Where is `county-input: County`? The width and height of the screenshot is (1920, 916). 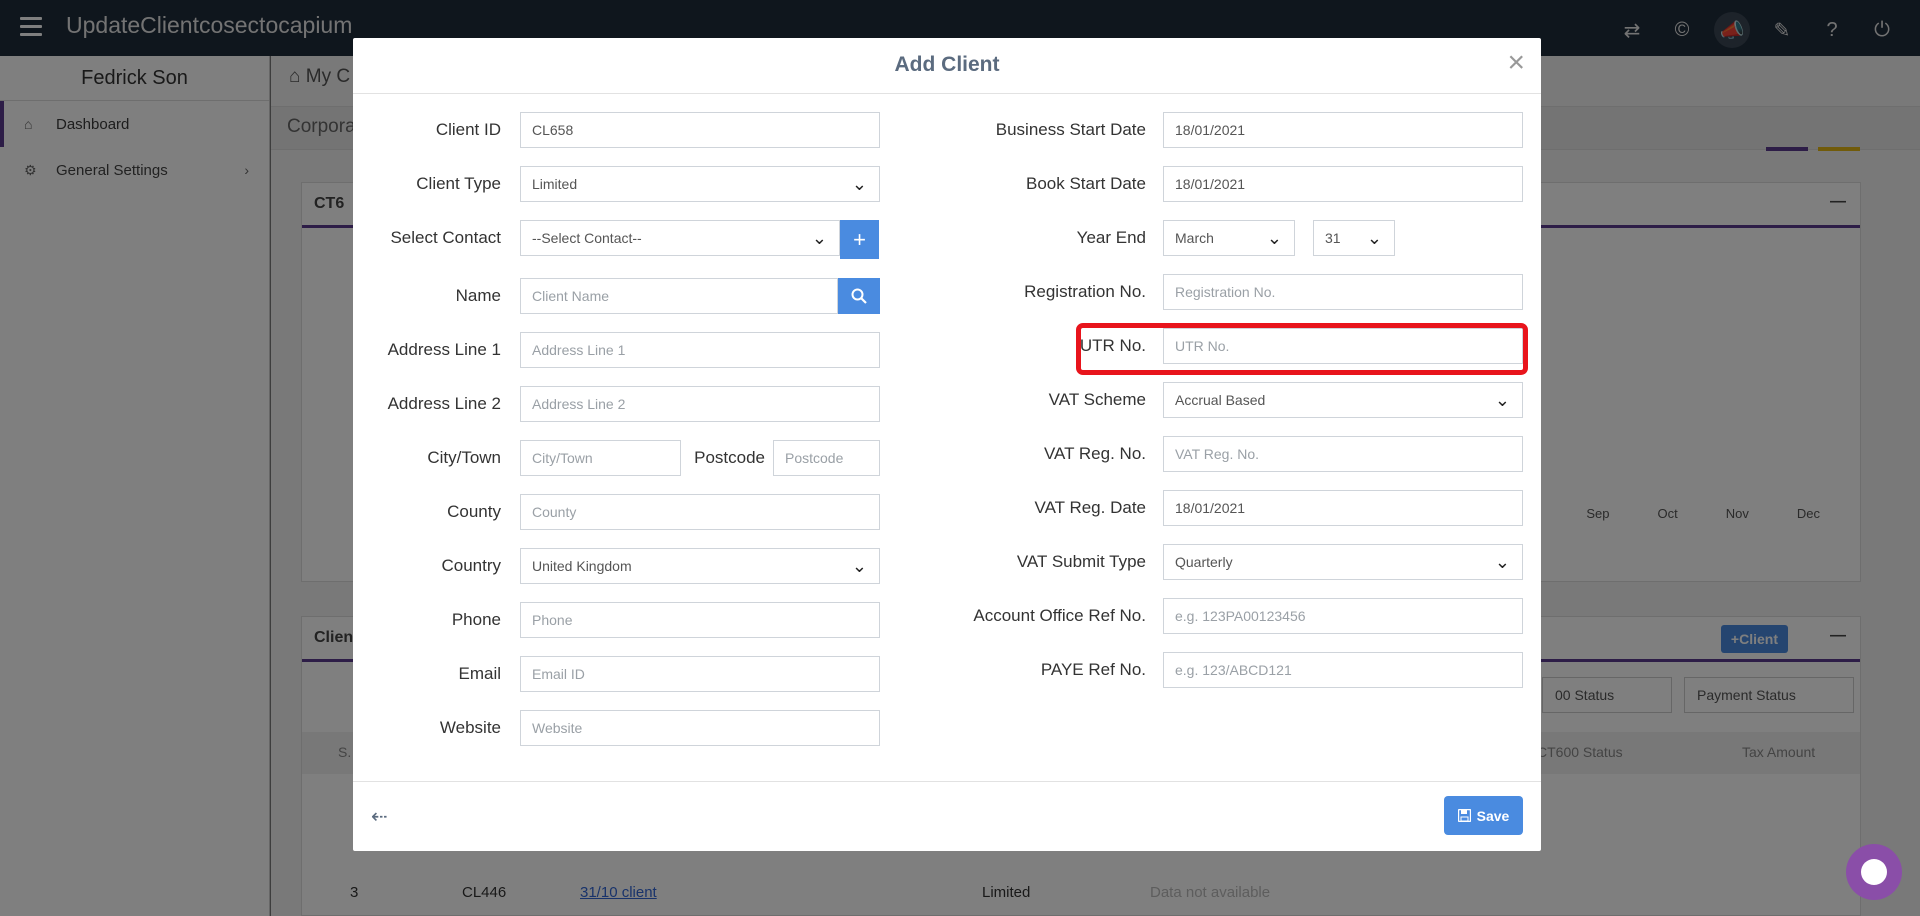 county-input: County is located at coordinates (700, 512).